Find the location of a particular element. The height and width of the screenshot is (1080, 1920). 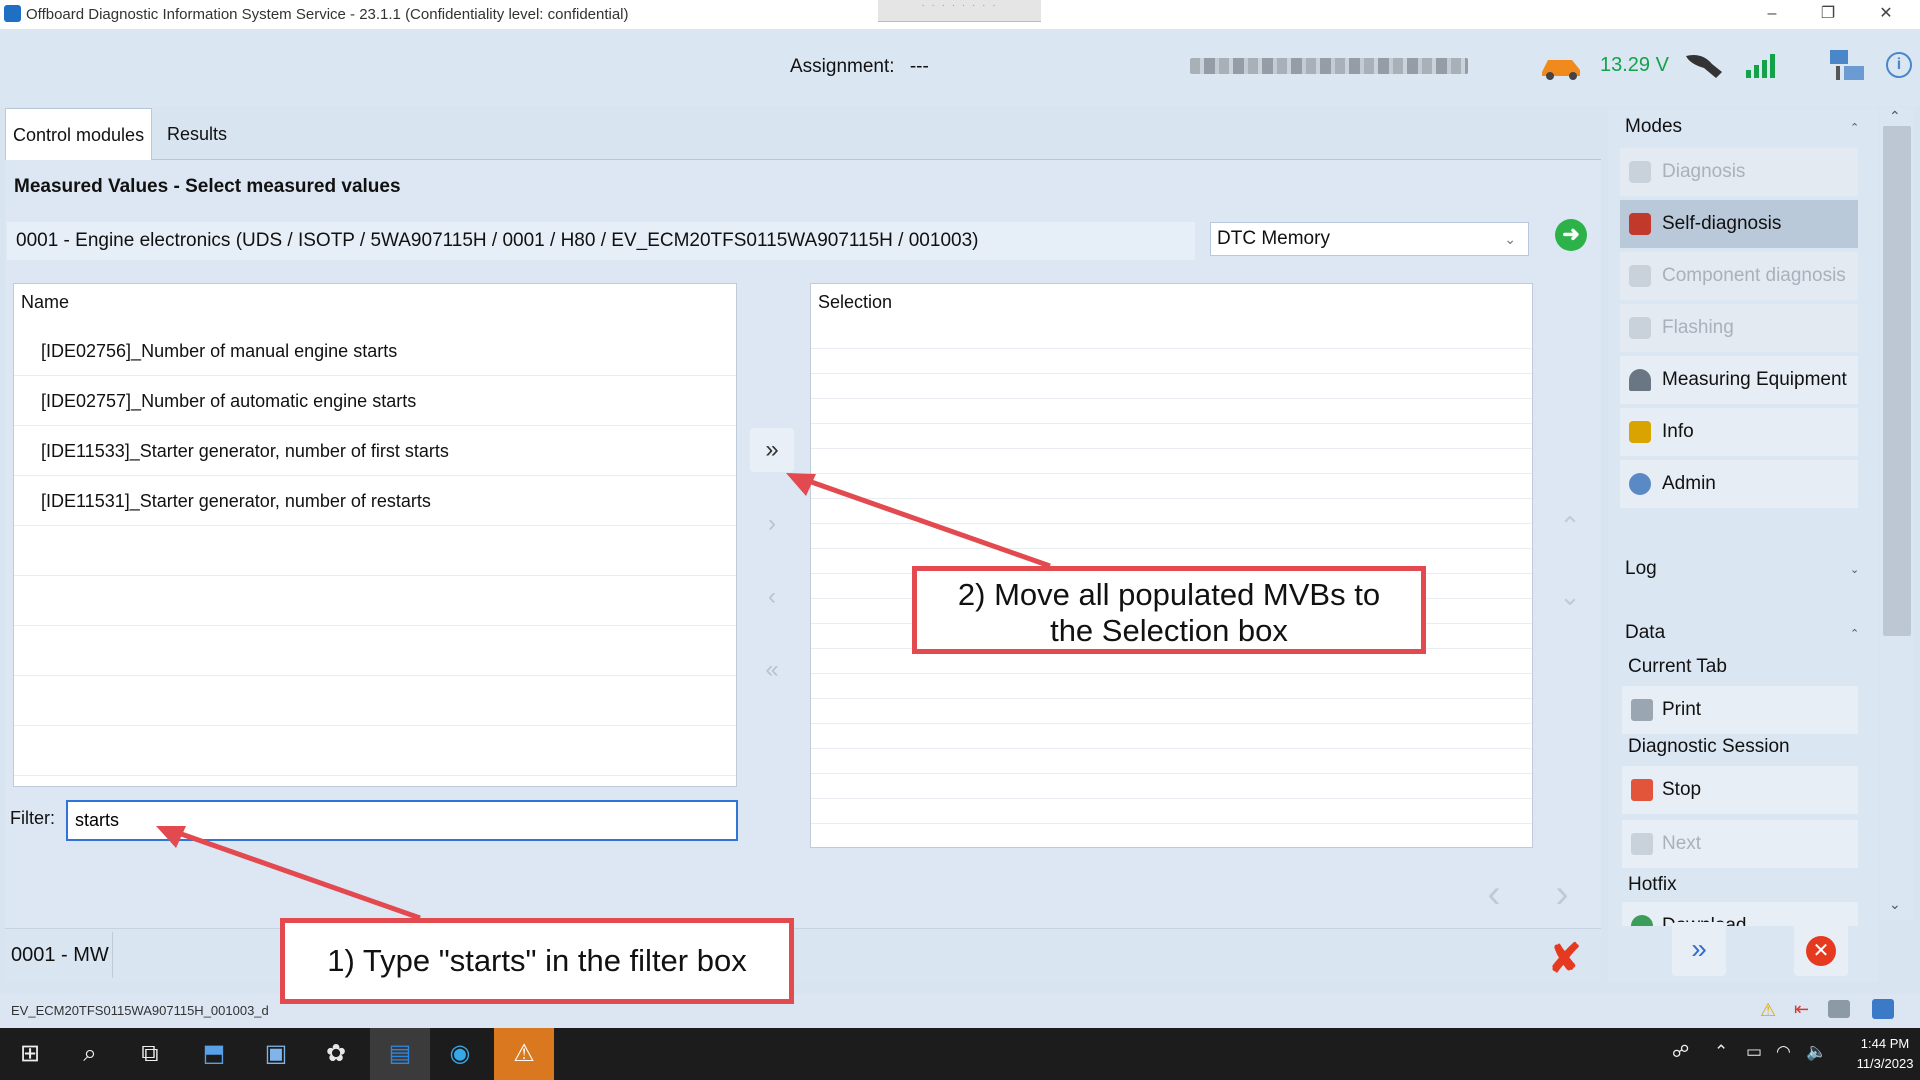

print-button: Print is located at coordinates (1740, 710).